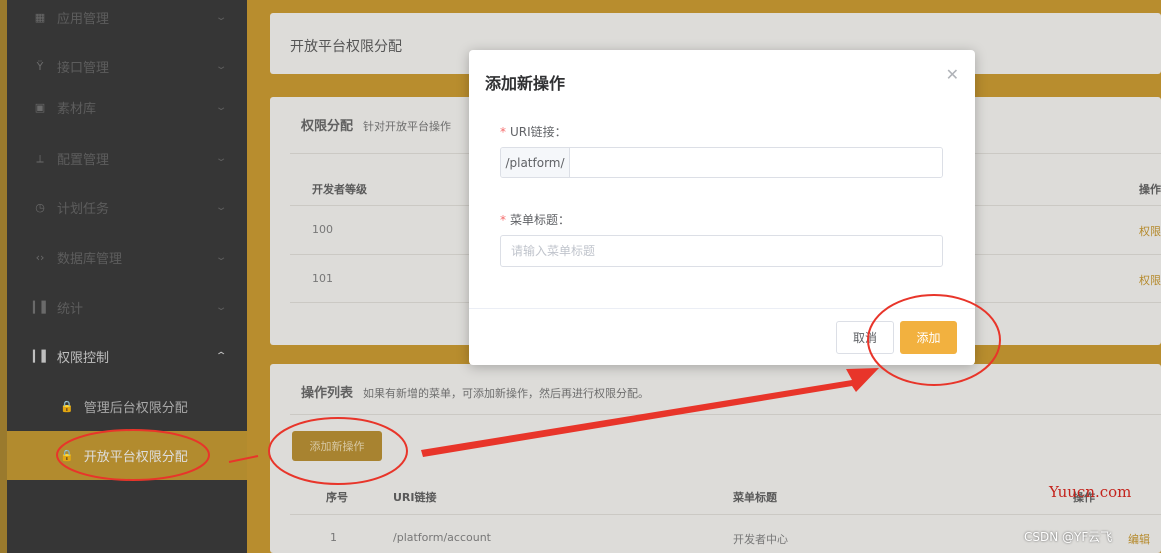 The image size is (1161, 553). I want to click on grid-icon: ▦, so click(40, 17).